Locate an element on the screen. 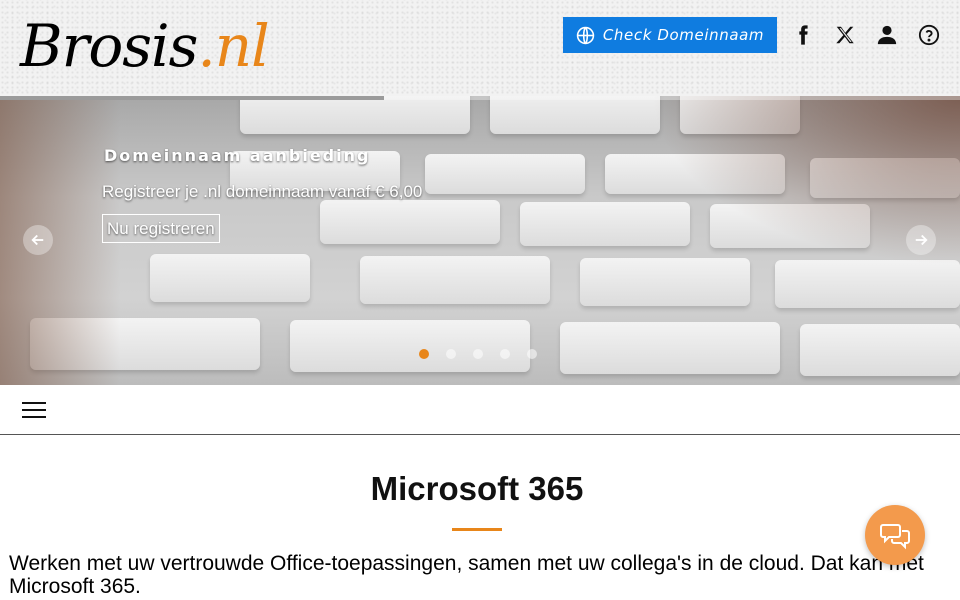 The height and width of the screenshot is (600, 960). register-now-button: Nu registreren is located at coordinates (161, 228).